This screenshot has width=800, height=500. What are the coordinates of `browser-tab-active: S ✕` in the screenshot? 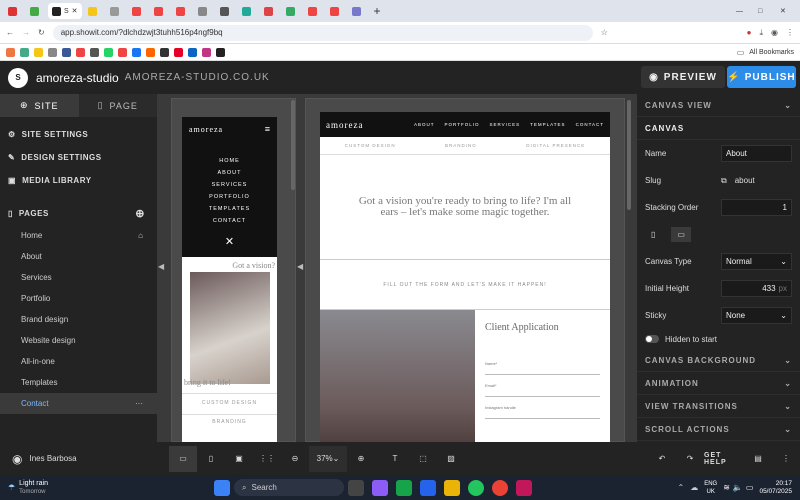 It's located at (65, 11).